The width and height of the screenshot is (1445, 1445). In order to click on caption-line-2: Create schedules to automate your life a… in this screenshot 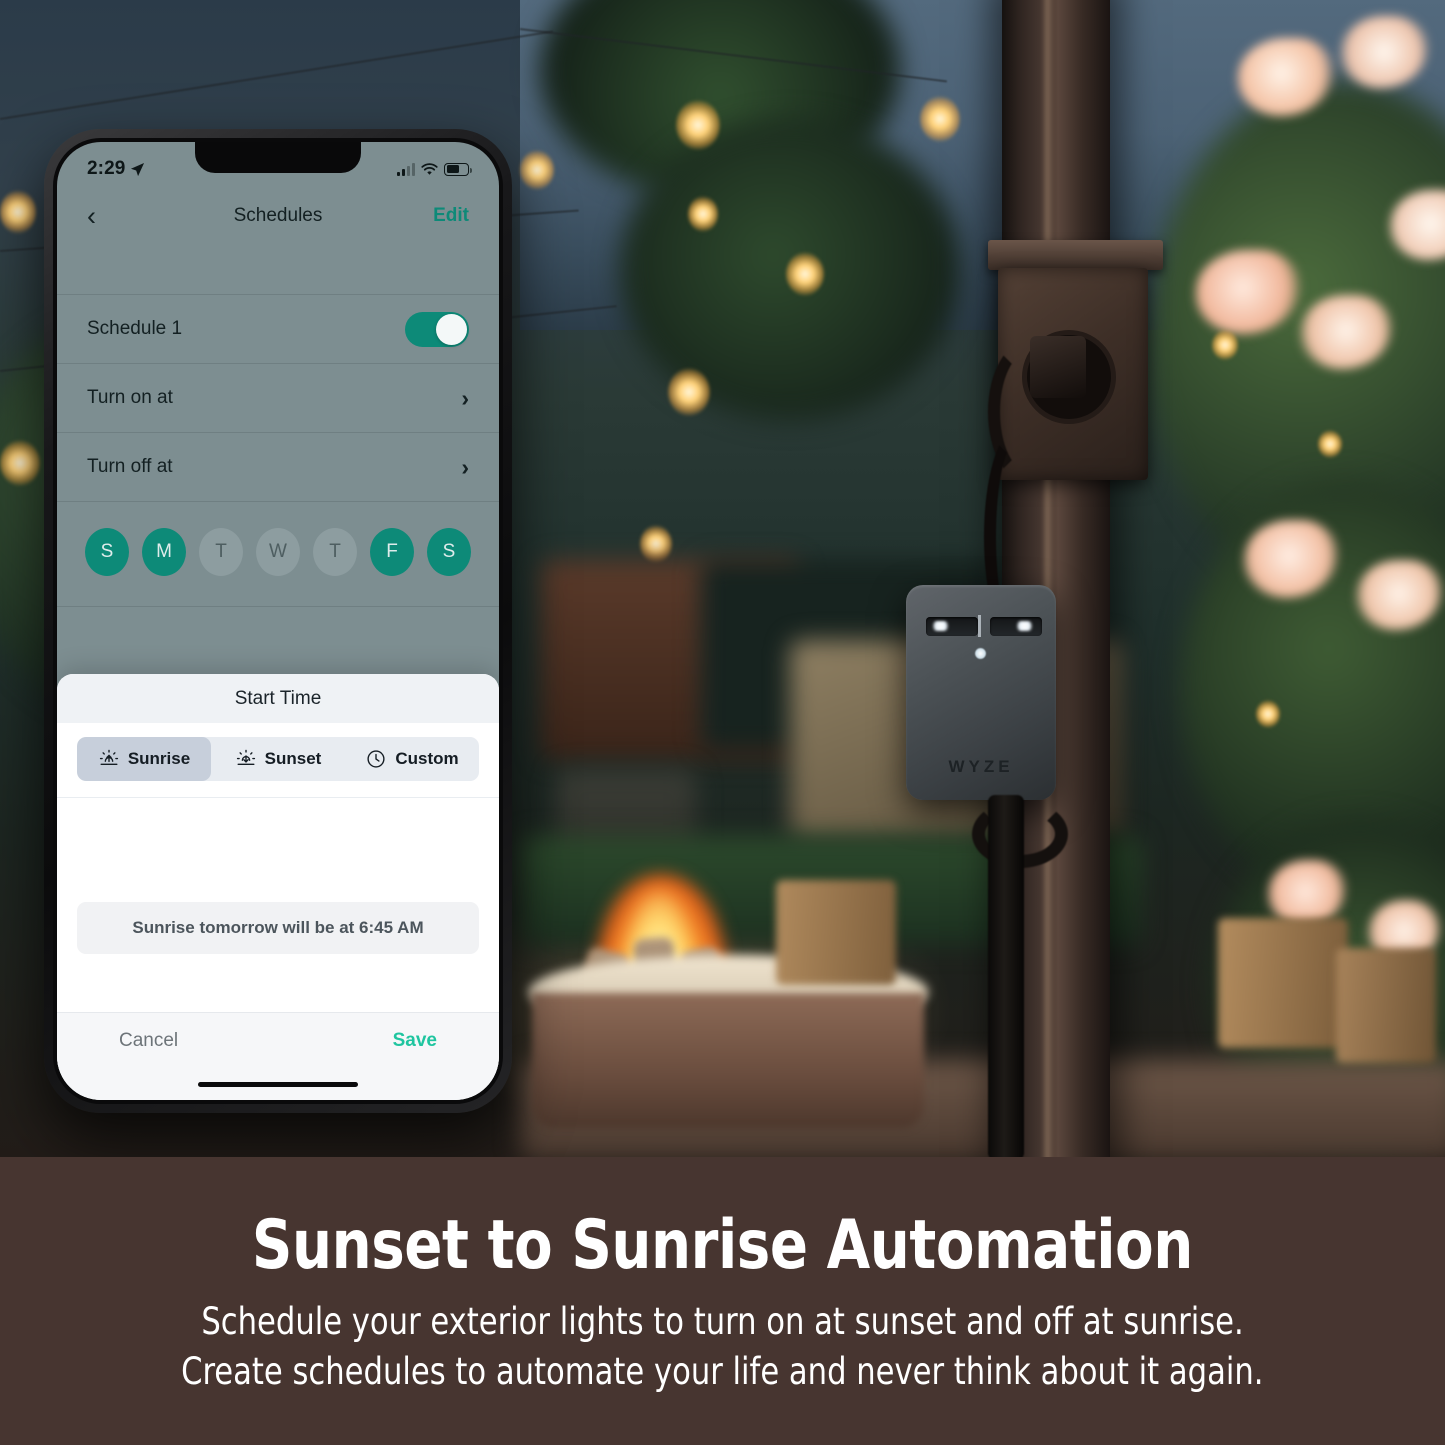, I will do `click(722, 1371)`.